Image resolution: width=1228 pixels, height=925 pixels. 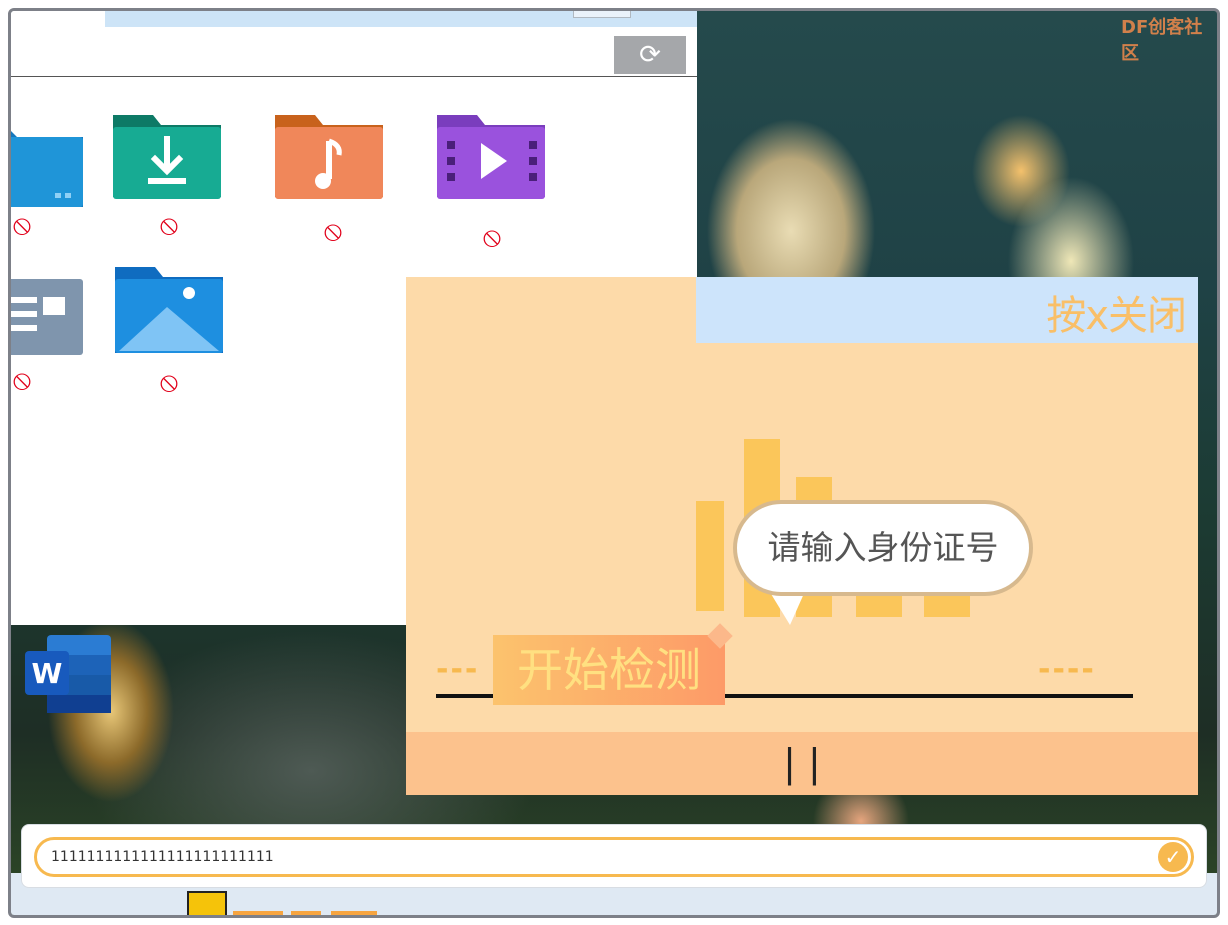 I want to click on downloads-folder-icon, so click(x=167, y=156).